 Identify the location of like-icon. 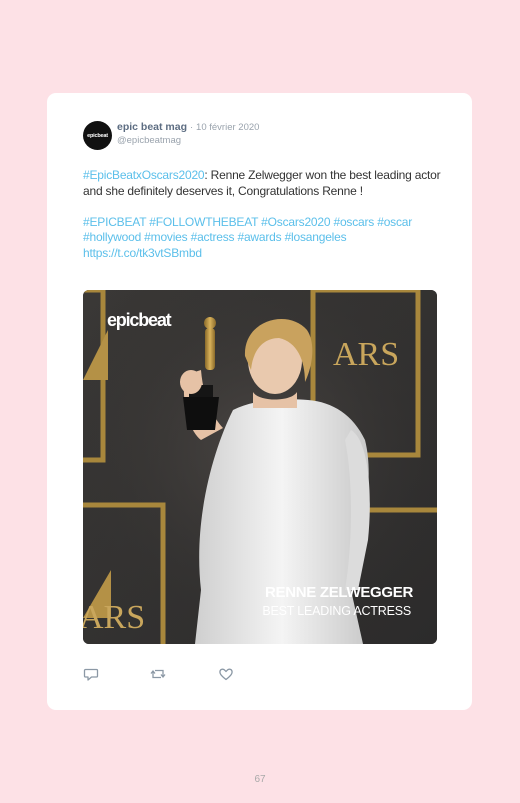
(226, 674).